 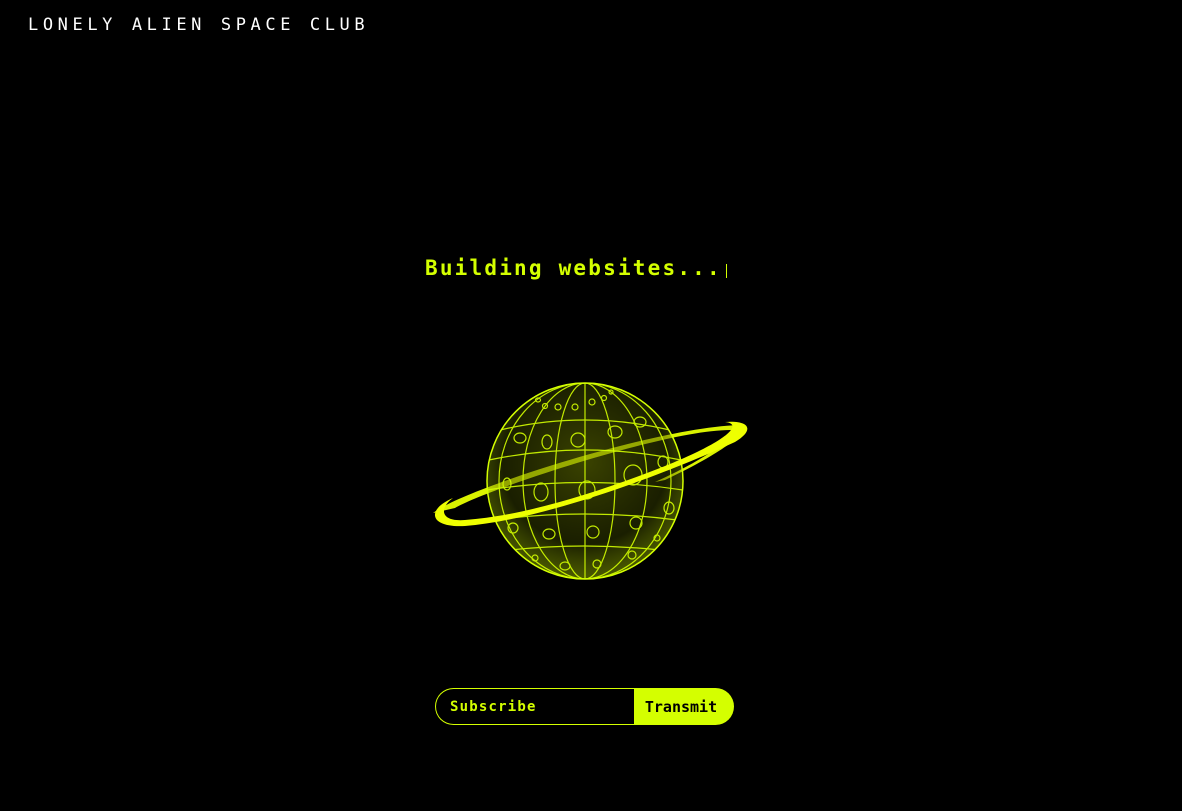 I want to click on subscribe-input, so click(x=534, y=706).